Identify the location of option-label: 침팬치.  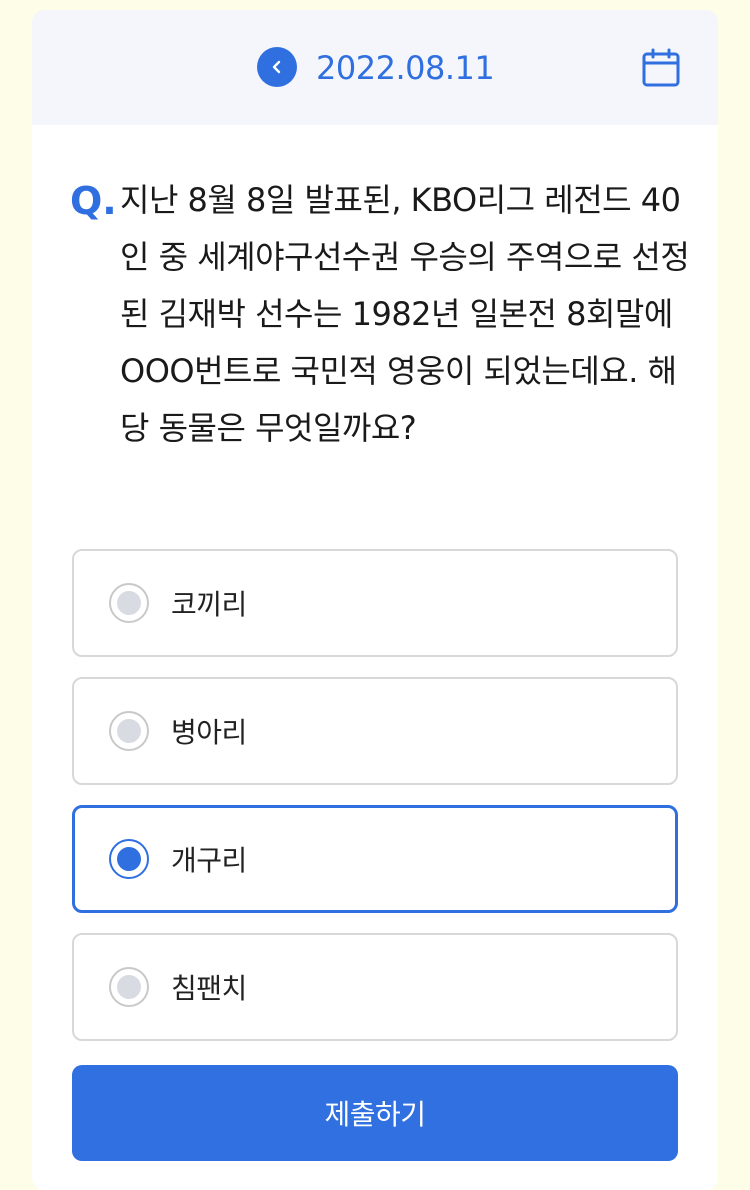
(209, 988).